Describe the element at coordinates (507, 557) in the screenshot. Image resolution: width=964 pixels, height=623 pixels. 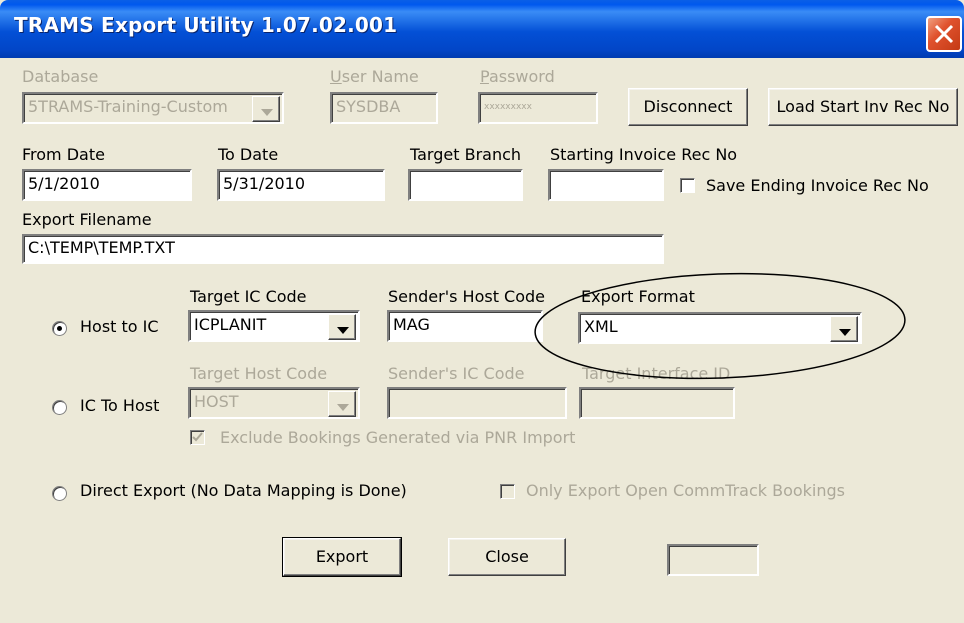
I see `close-button: Close` at that location.